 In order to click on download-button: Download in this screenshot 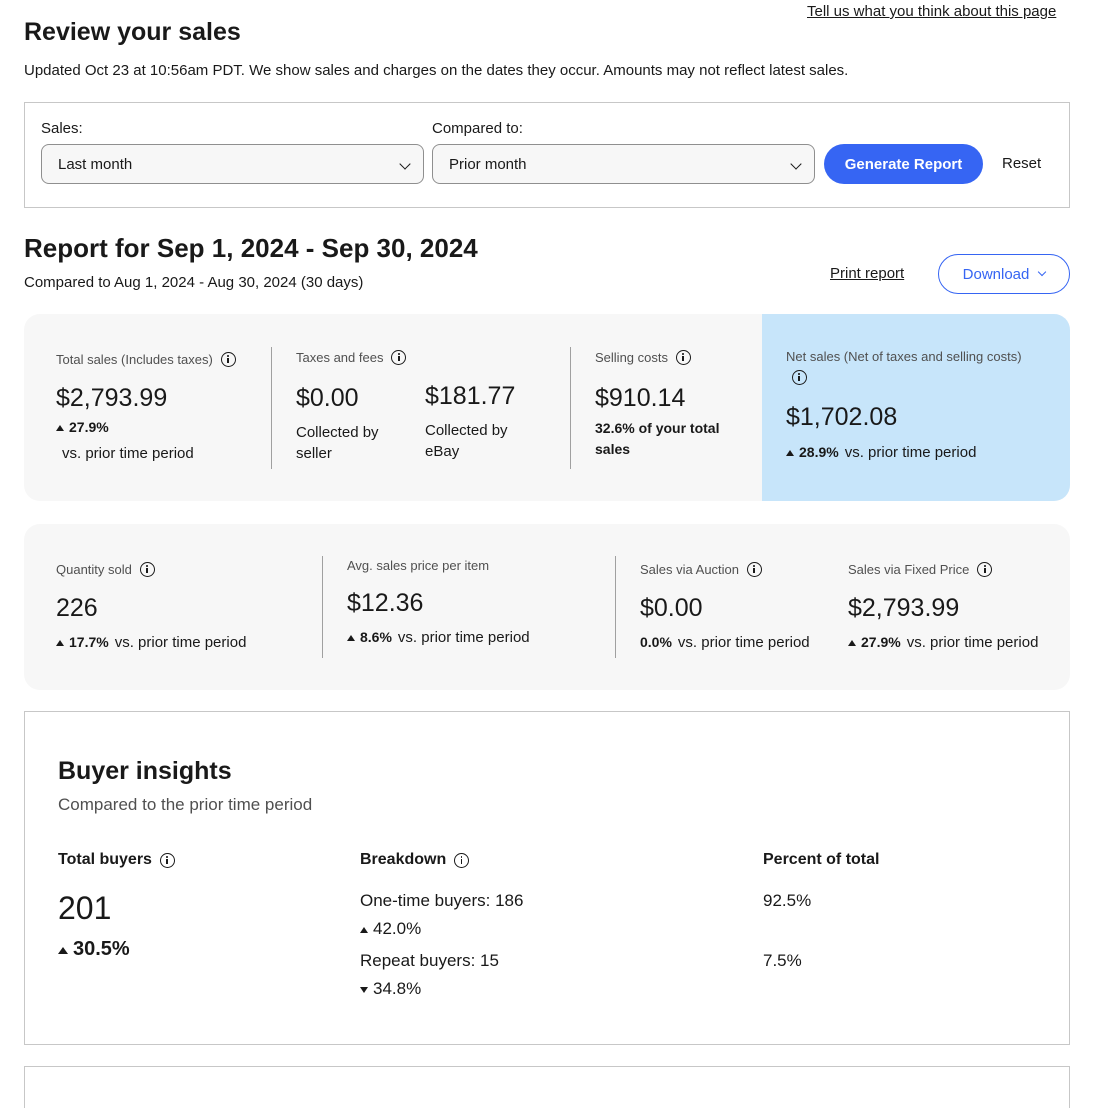, I will do `click(1004, 274)`.